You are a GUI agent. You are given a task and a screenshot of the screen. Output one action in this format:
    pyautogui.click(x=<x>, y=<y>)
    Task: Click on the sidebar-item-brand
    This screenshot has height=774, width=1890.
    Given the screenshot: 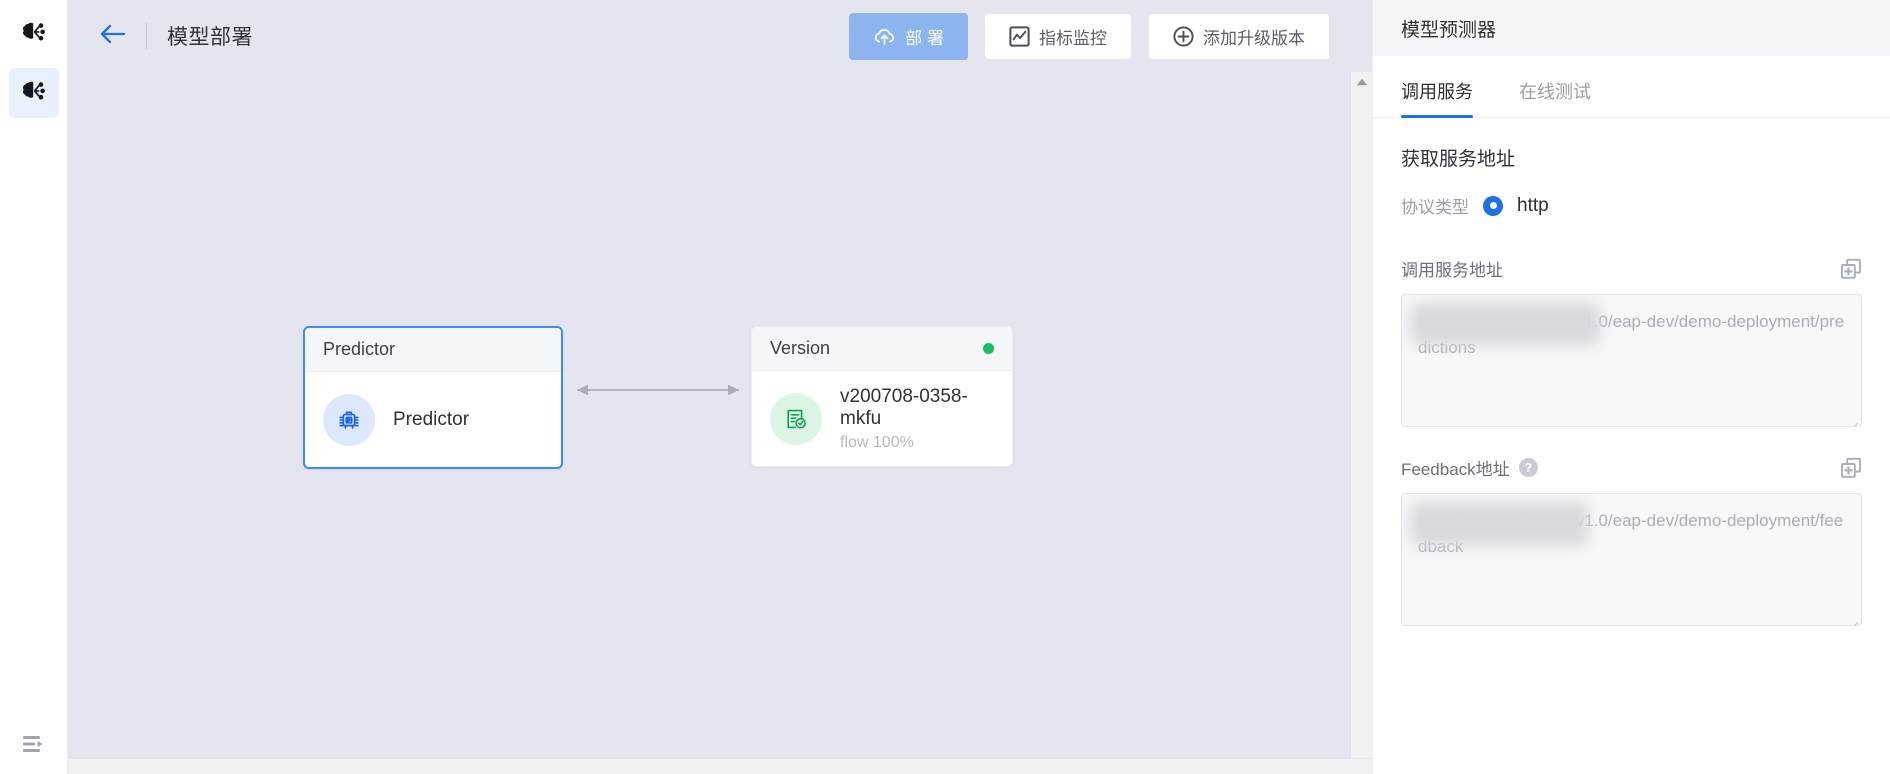 What is the action you would take?
    pyautogui.click(x=34, y=34)
    